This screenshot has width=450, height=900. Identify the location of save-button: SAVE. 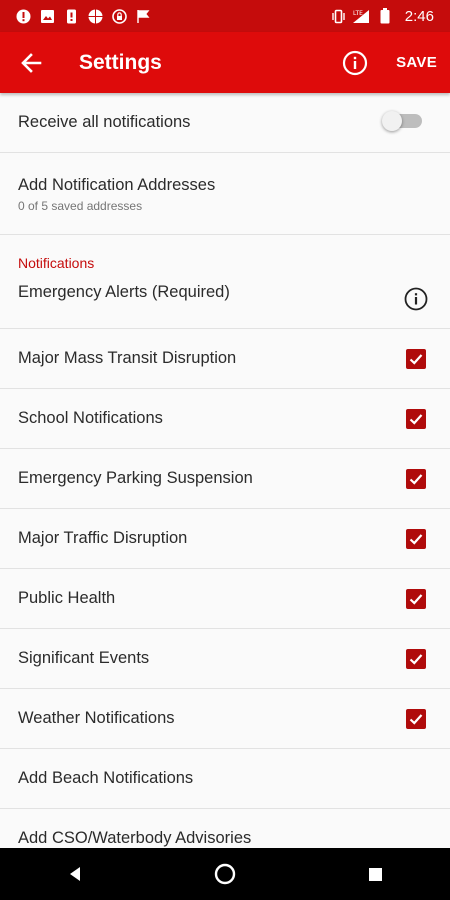
(414, 62).